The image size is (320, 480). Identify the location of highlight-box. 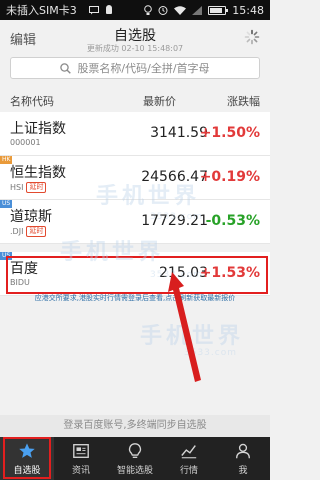
(137, 275).